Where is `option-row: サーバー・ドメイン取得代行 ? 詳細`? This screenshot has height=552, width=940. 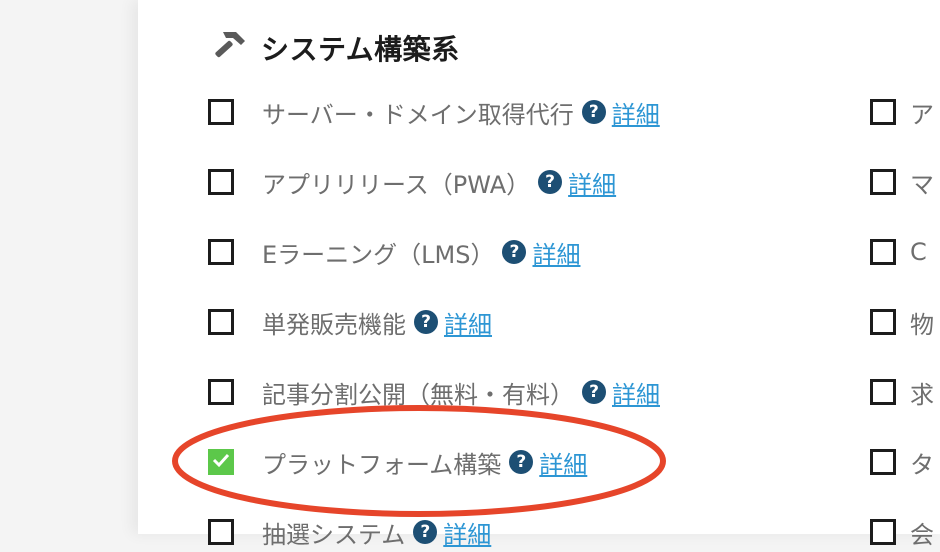 option-row: サーバー・ドメイン取得代行 ? 詳細 is located at coordinates (434, 112).